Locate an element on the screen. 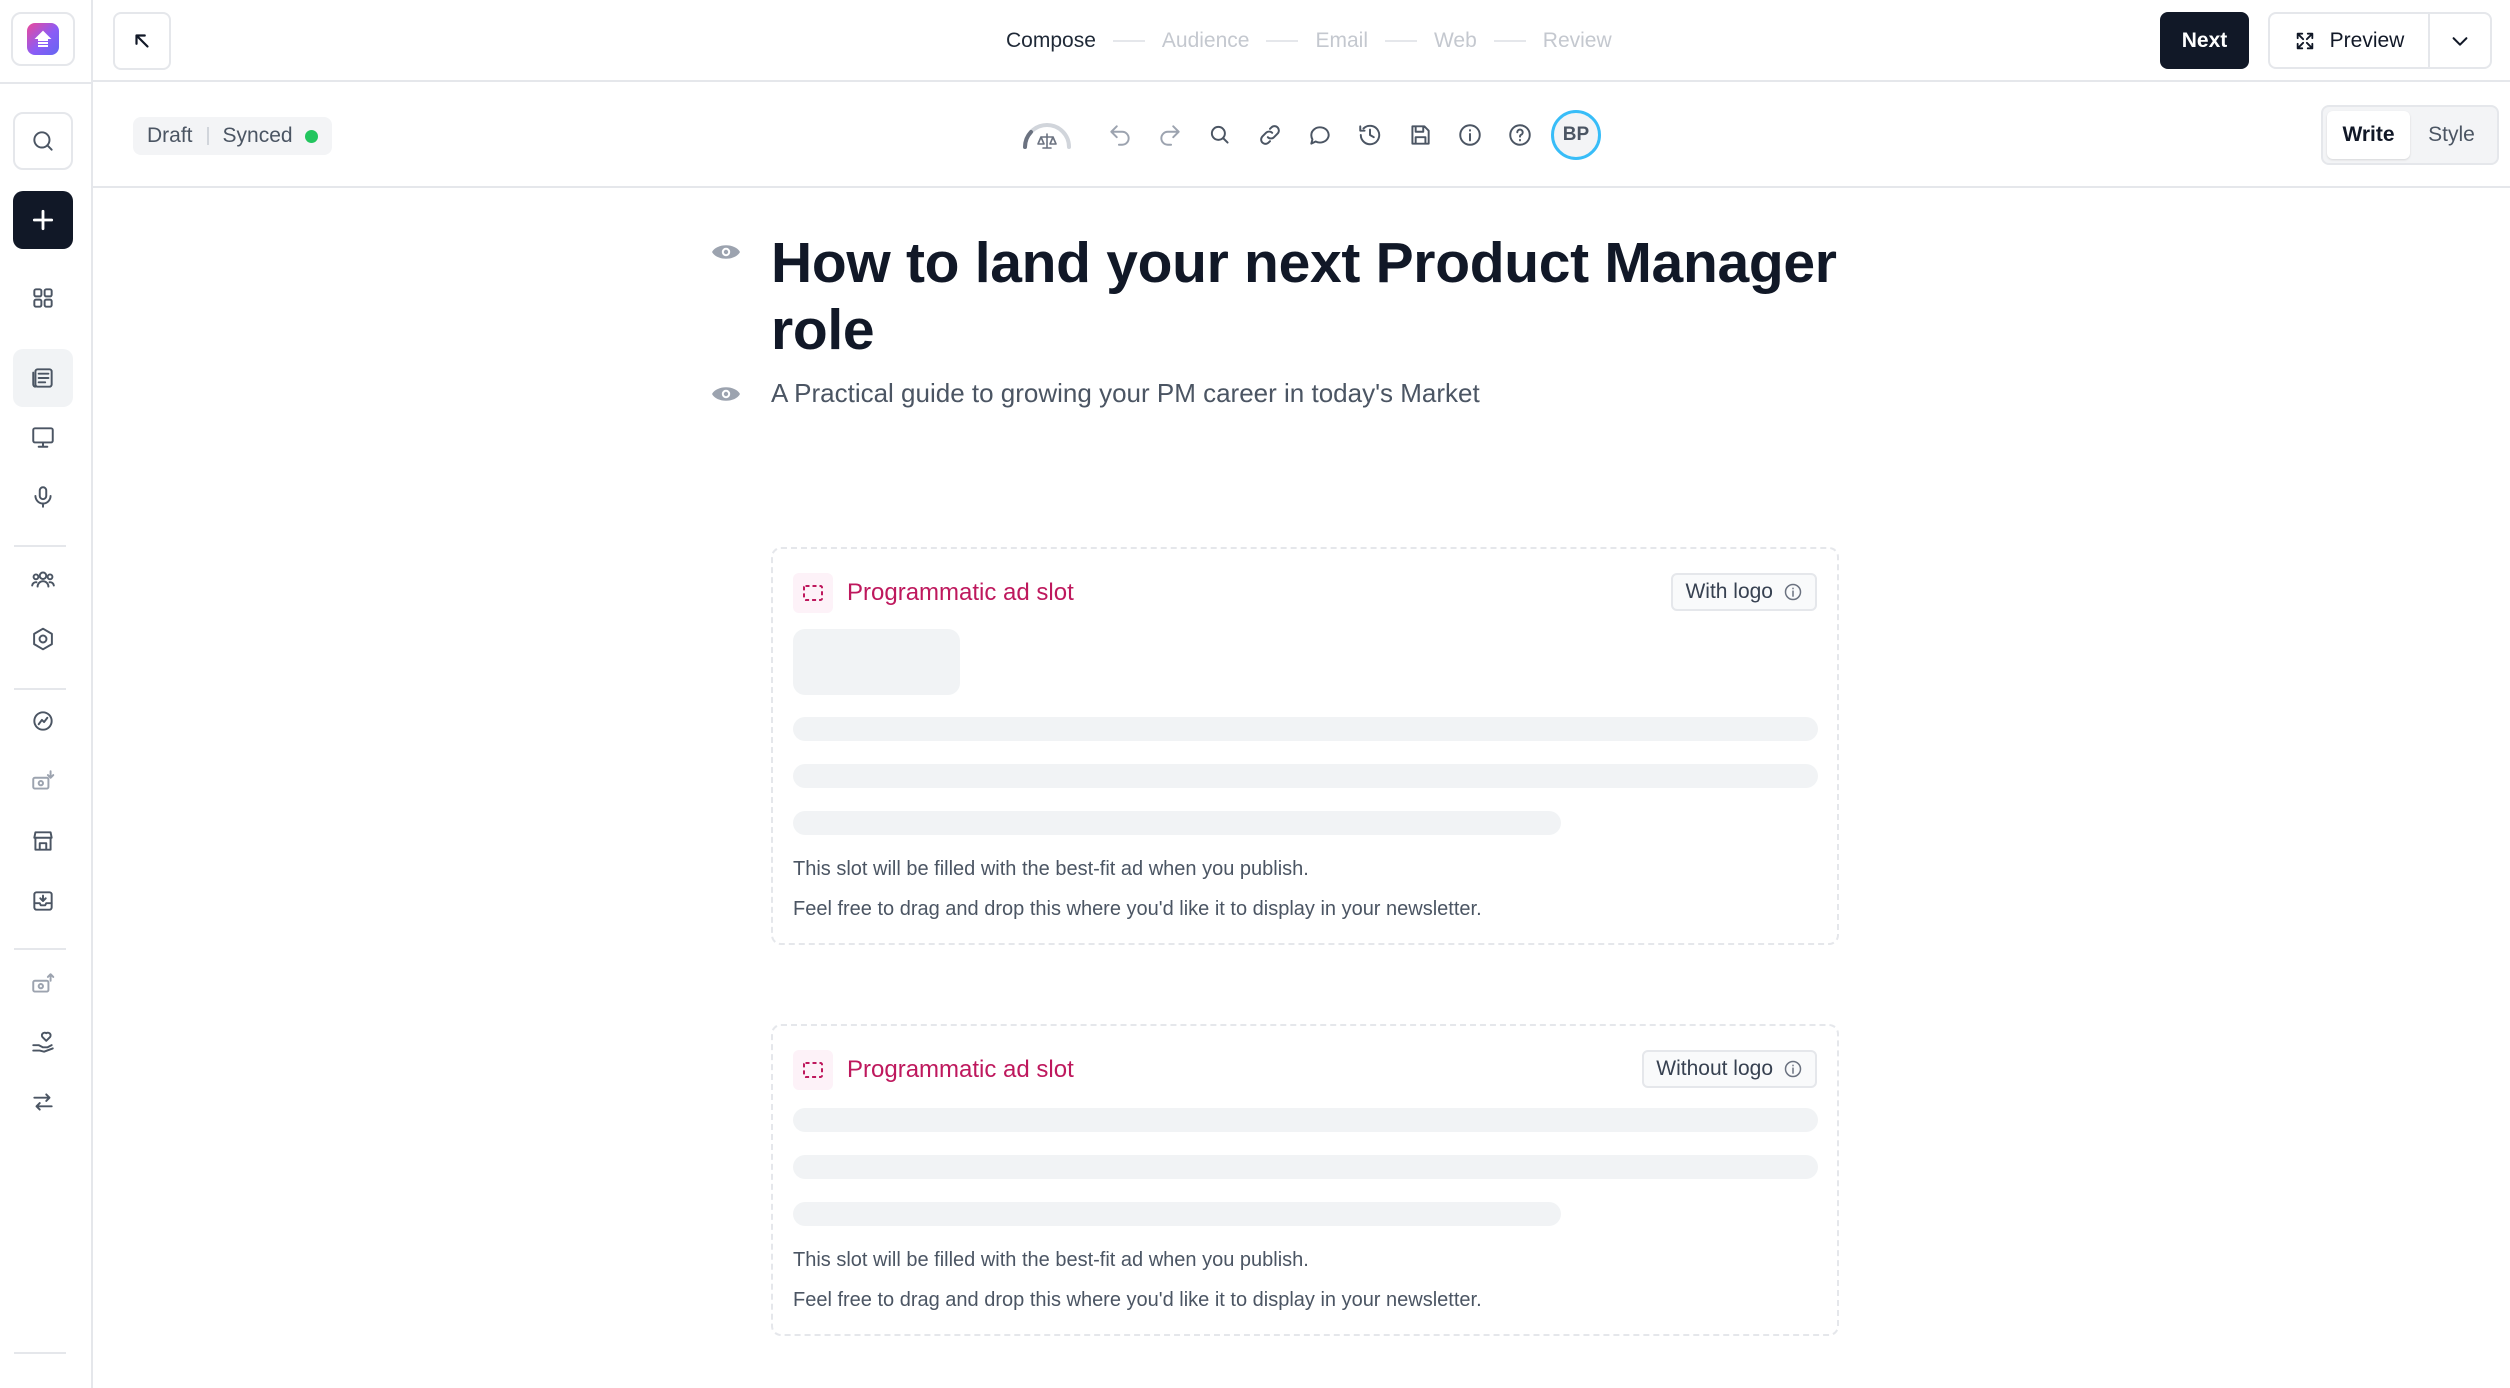  write-mode-tab: Write is located at coordinates (2368, 135).